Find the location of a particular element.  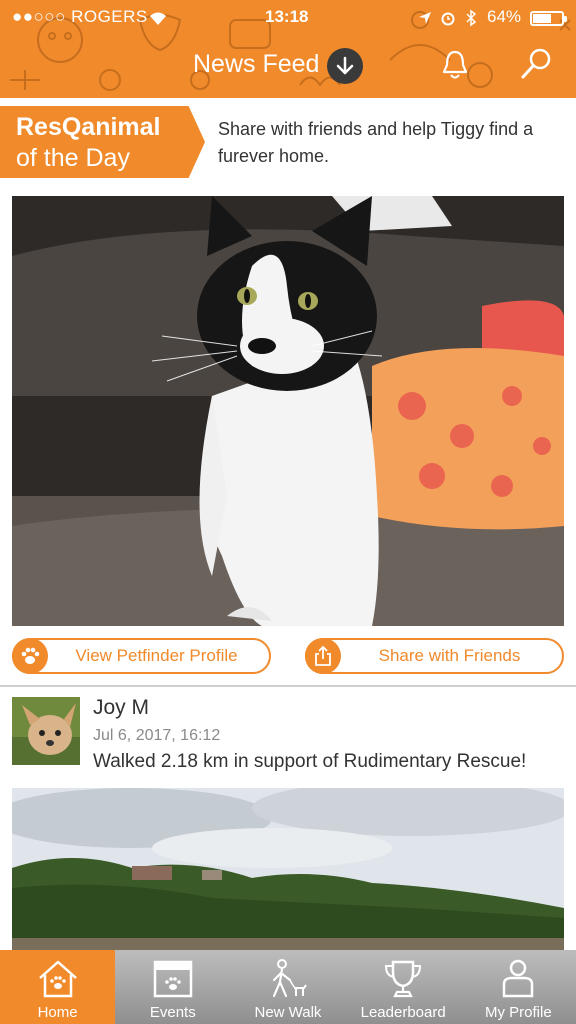

view-petfinder-profile-button: View Petfinder Profile is located at coordinates (141, 656).